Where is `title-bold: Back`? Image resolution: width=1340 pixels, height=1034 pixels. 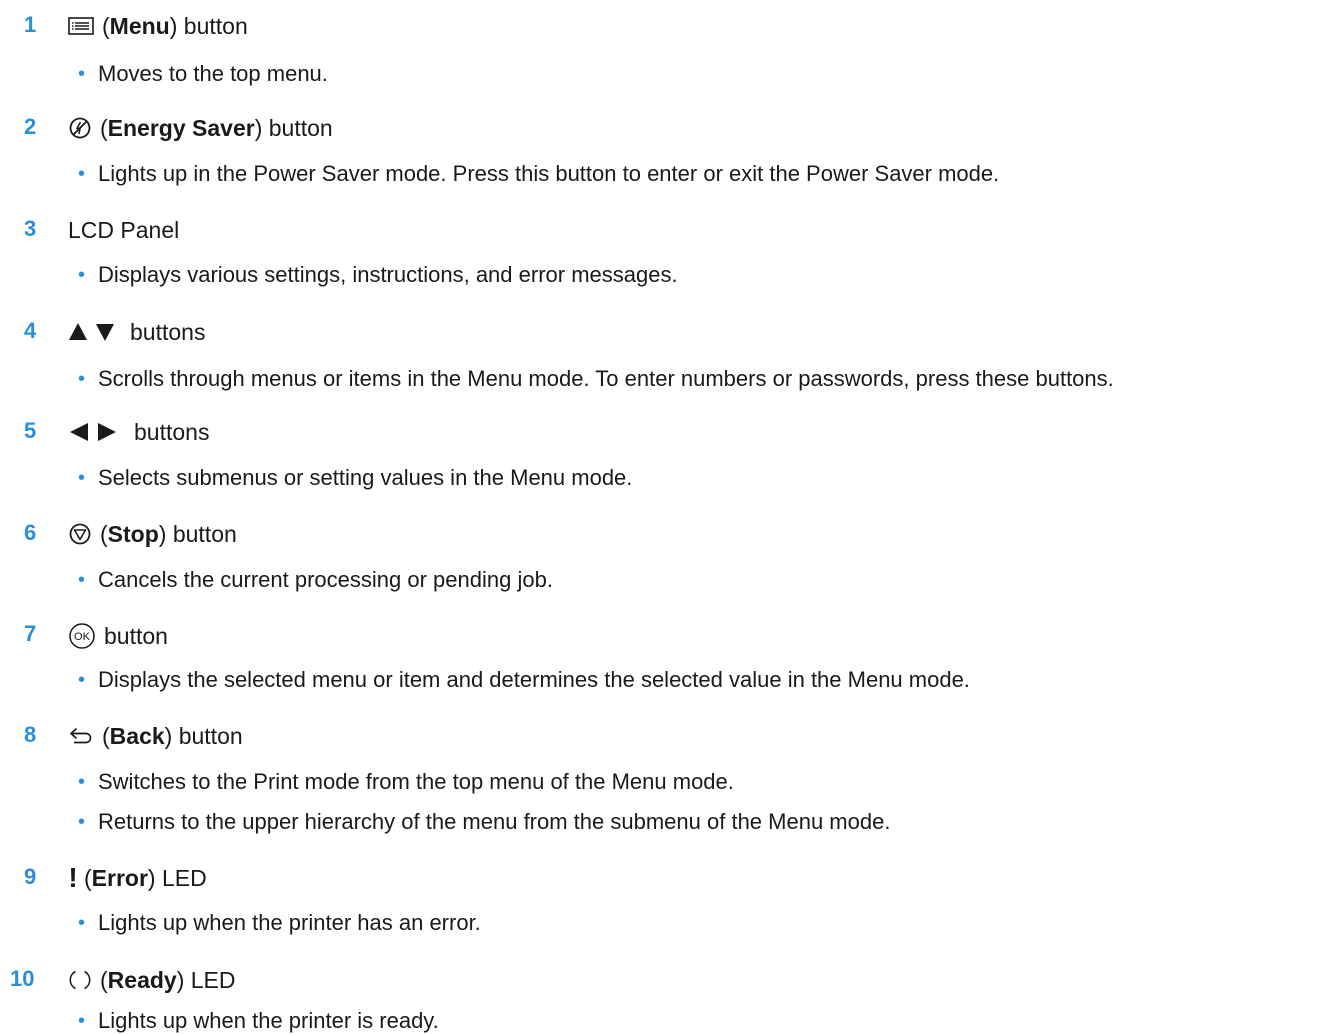
title-bold: Back is located at coordinates (137, 736).